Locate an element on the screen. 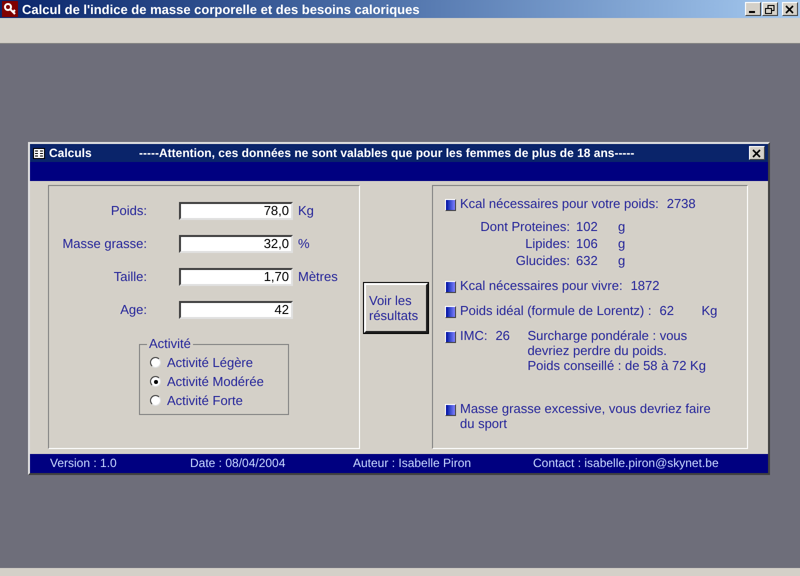 The height and width of the screenshot is (576, 800). minimize-icon is located at coordinates (752, 12).